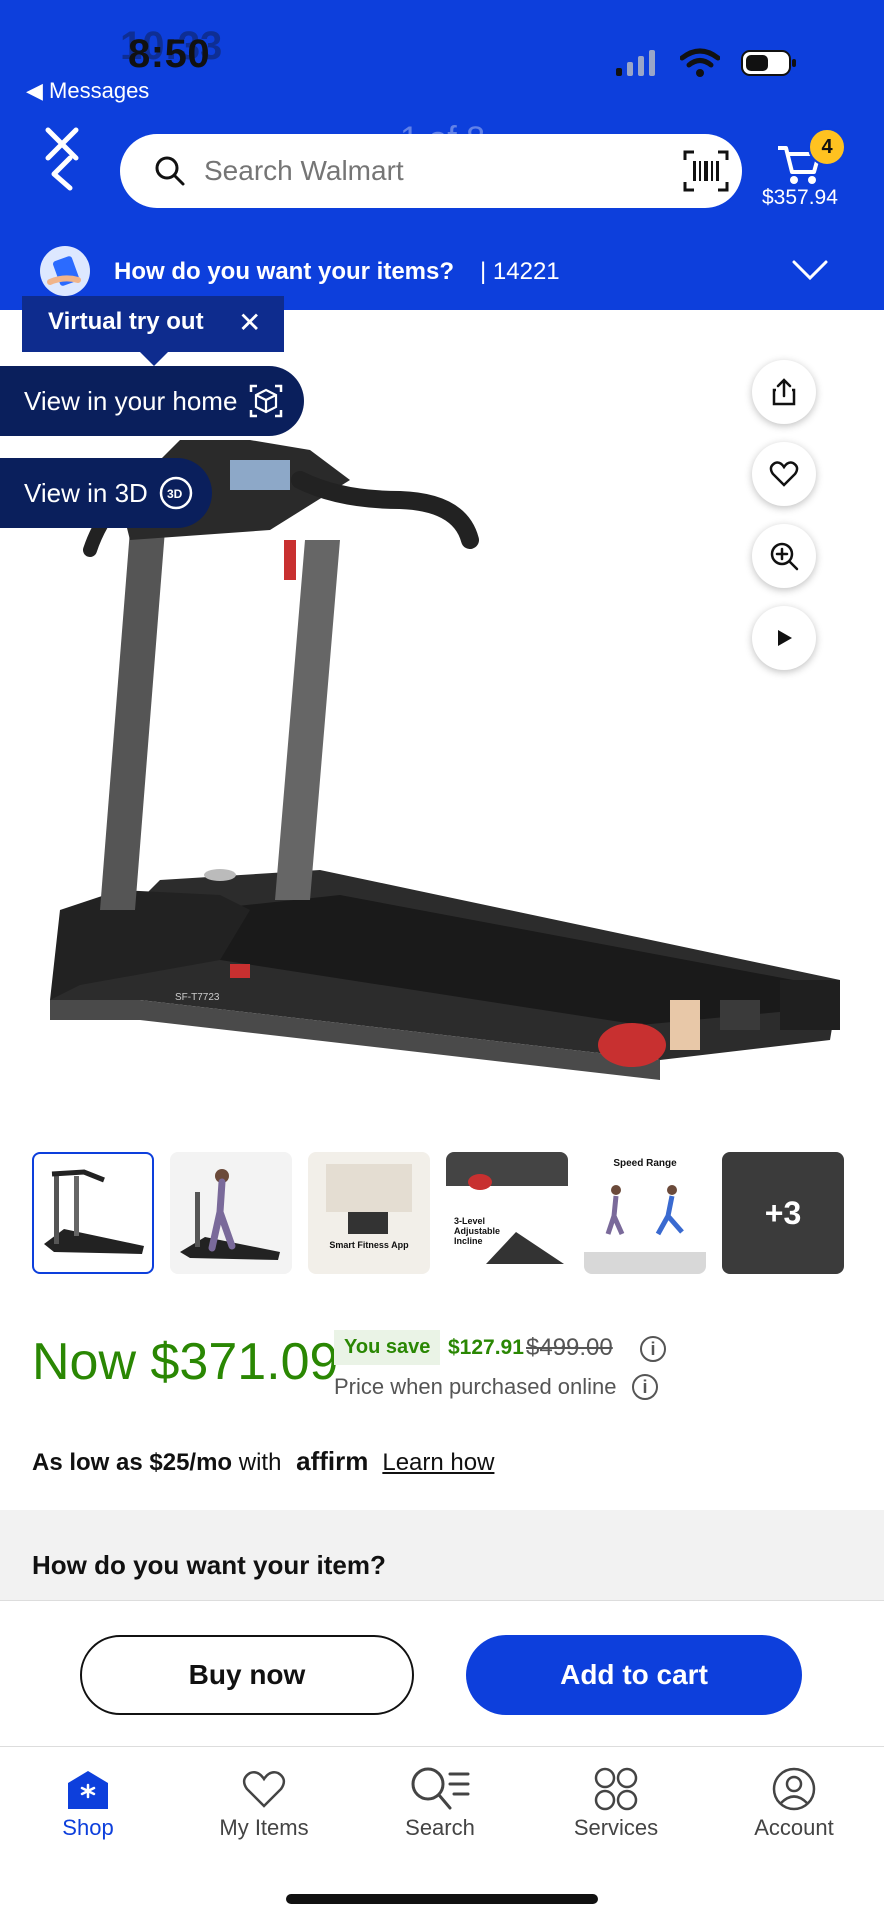 The width and height of the screenshot is (884, 1921). Describe the element at coordinates (645, 1163) in the screenshot. I see `thumbnail-5-caption: Speed Range` at that location.